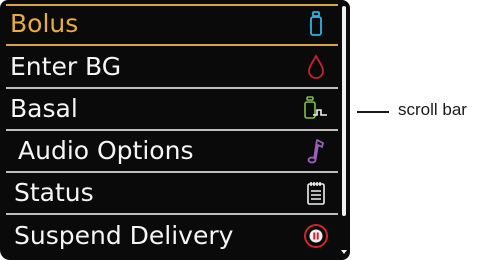 The image size is (497, 260). What do you see at coordinates (172, 24) in the screenshot?
I see `menu-item-bolus: Bolus` at bounding box center [172, 24].